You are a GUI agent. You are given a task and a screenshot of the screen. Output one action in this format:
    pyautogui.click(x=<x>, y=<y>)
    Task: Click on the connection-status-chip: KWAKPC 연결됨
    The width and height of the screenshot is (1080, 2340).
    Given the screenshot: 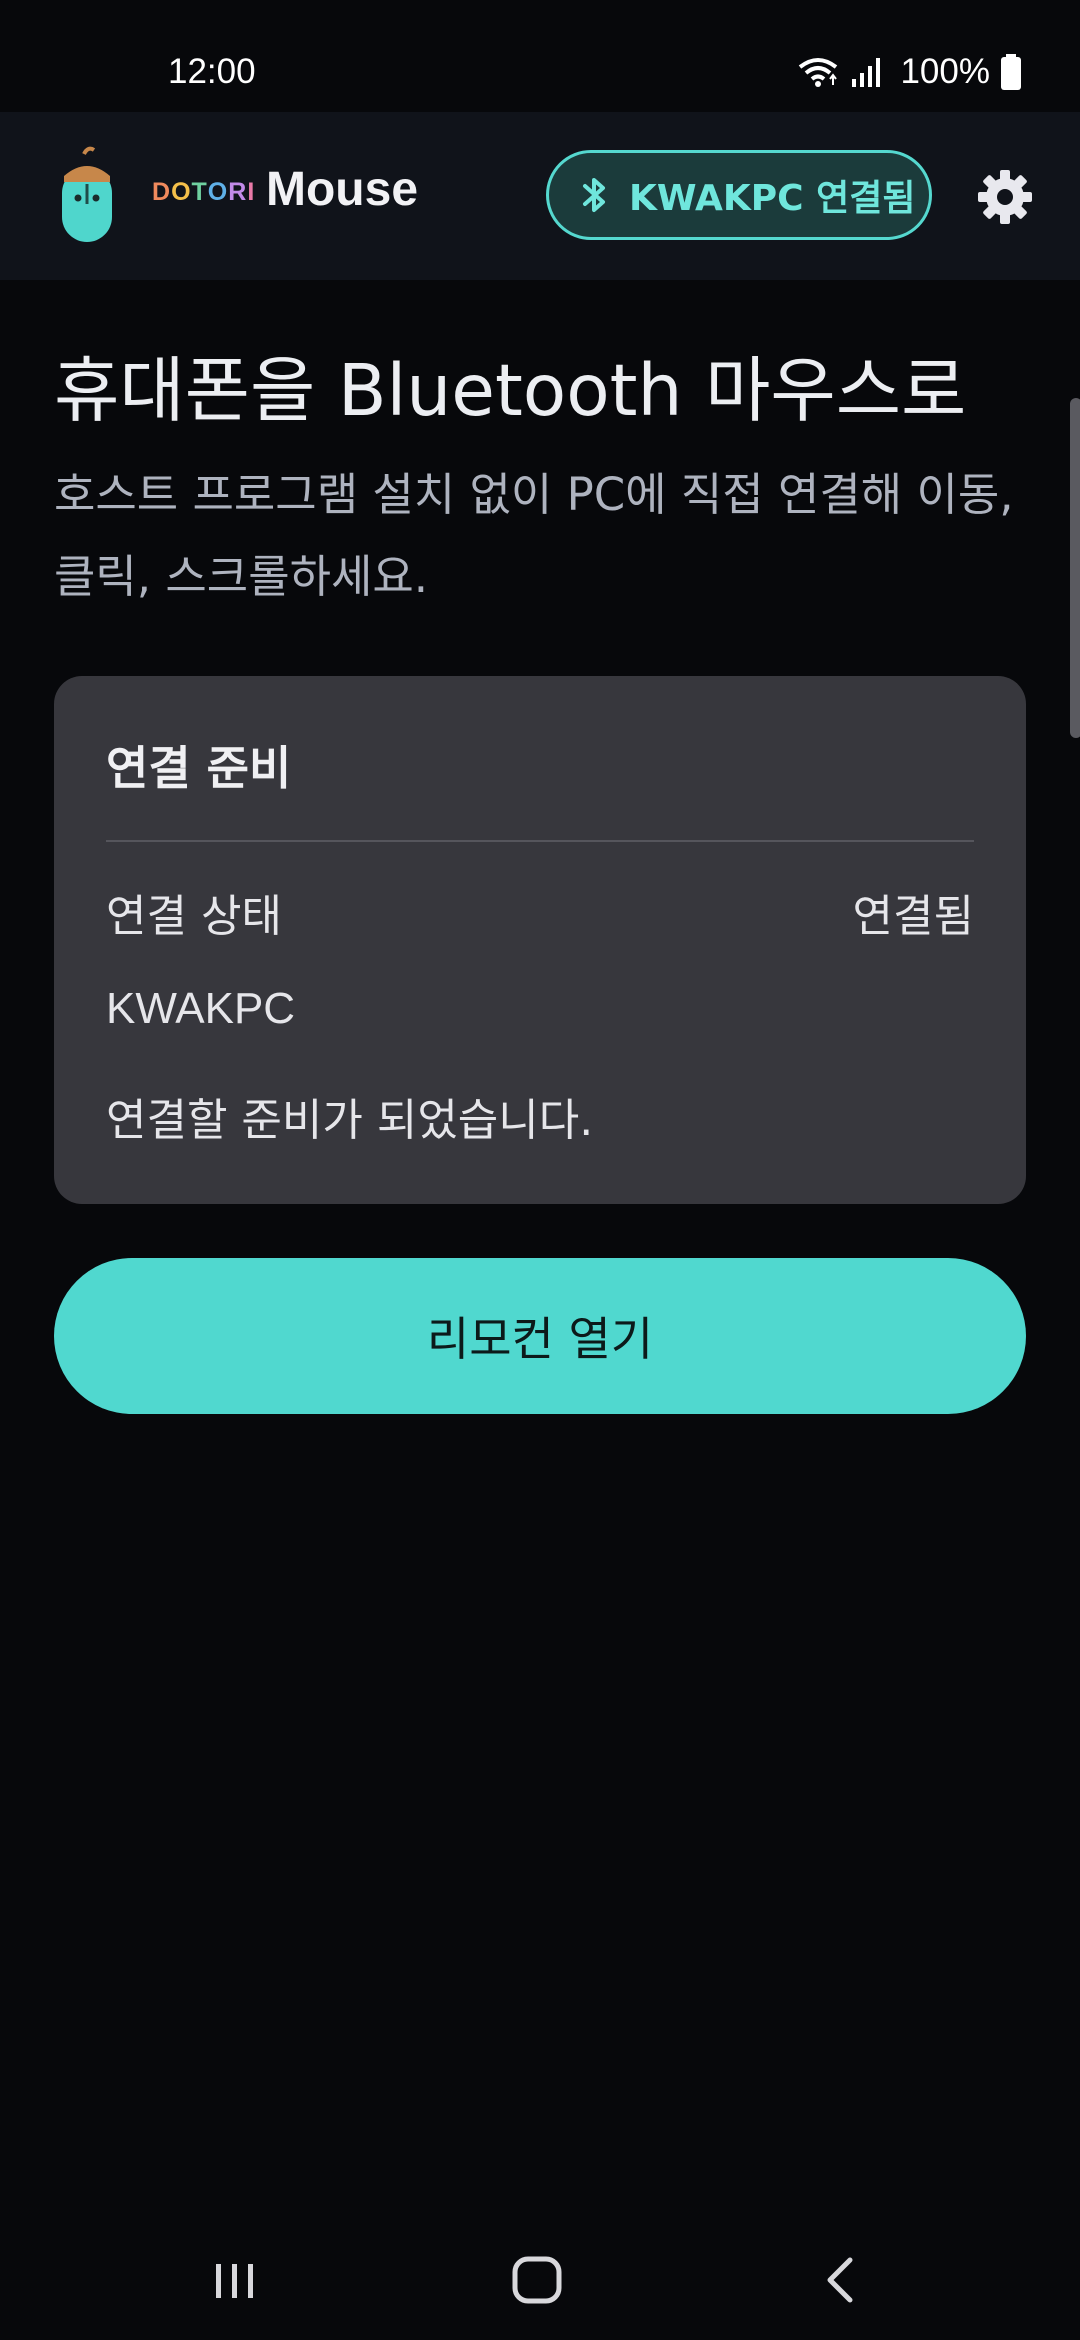 What is the action you would take?
    pyautogui.click(x=739, y=195)
    